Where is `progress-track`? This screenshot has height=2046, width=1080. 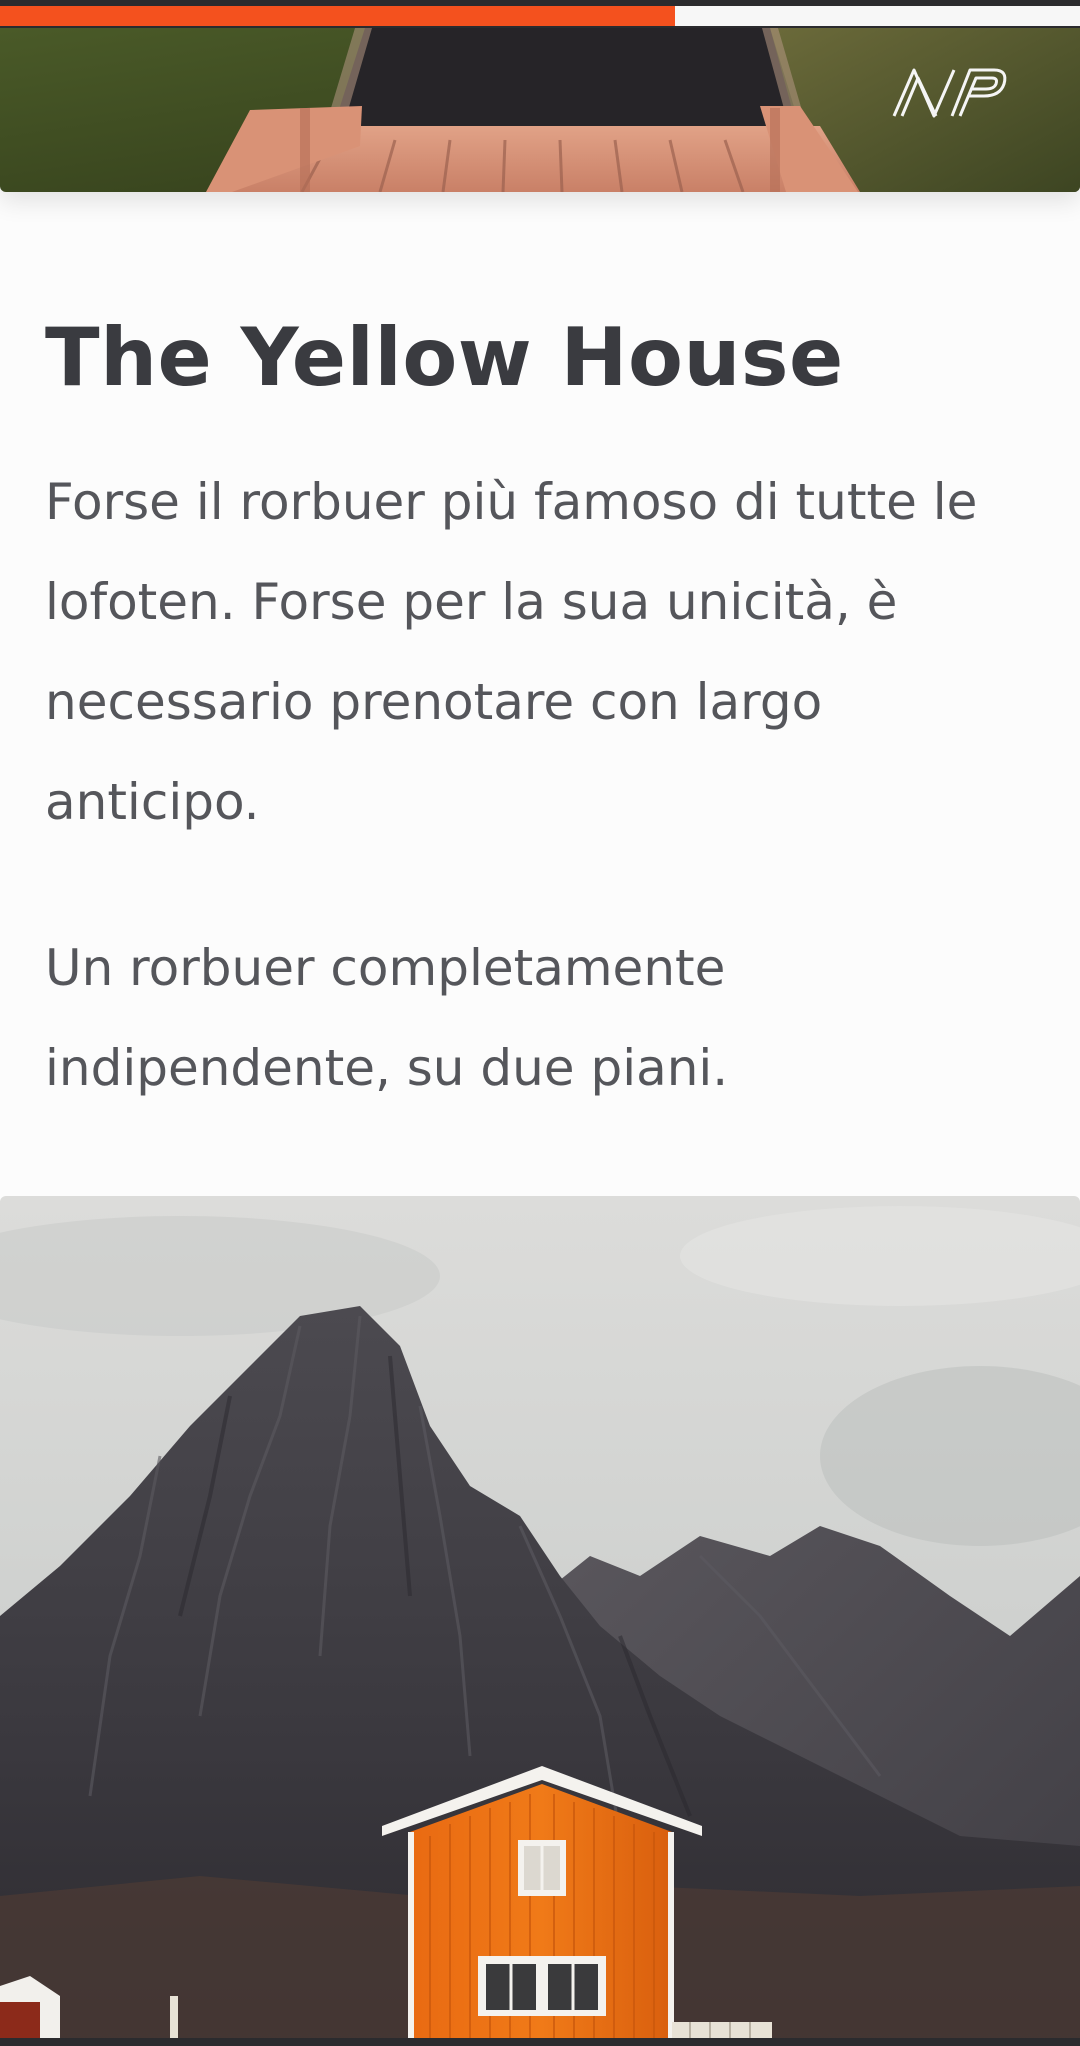 progress-track is located at coordinates (540, 16).